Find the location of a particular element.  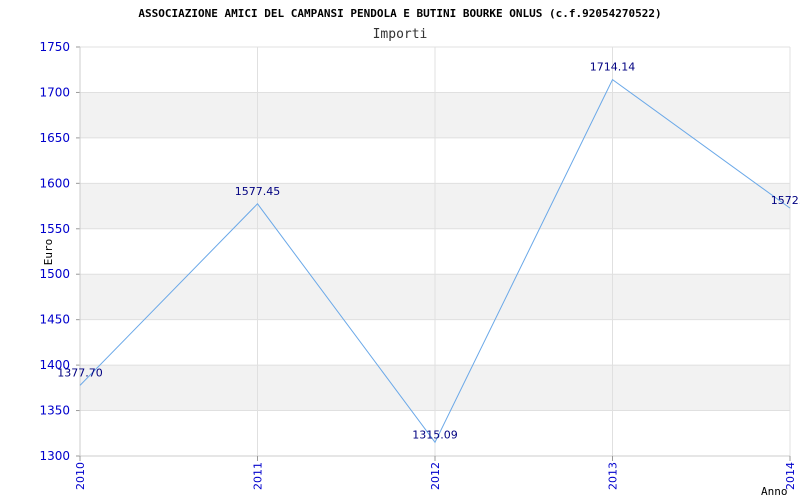

chart-subtitle: Importi is located at coordinates (400, 34).